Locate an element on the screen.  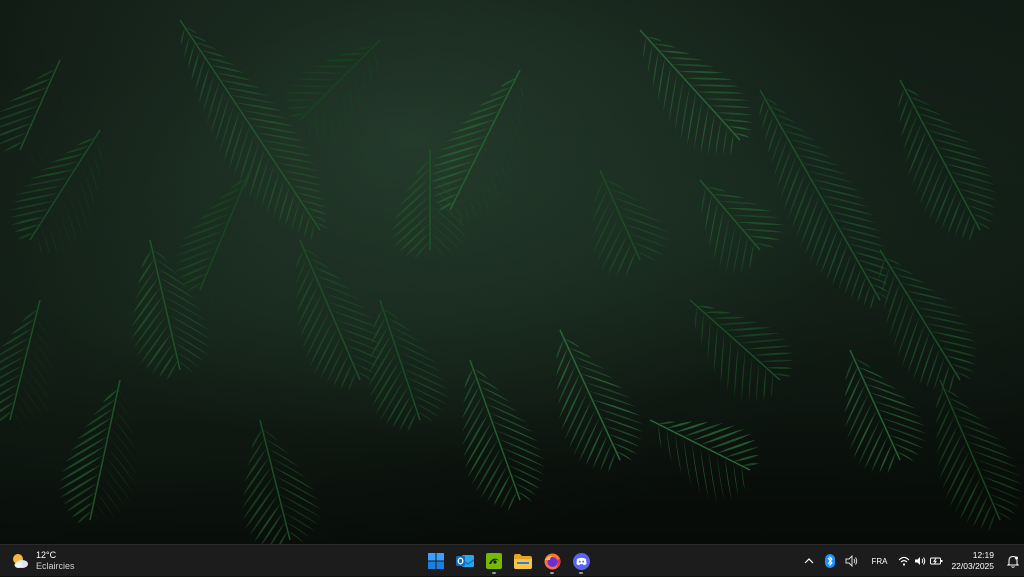
system-tray: FRA 12:19 22/03/2025 is located at coordinates (911, 561).